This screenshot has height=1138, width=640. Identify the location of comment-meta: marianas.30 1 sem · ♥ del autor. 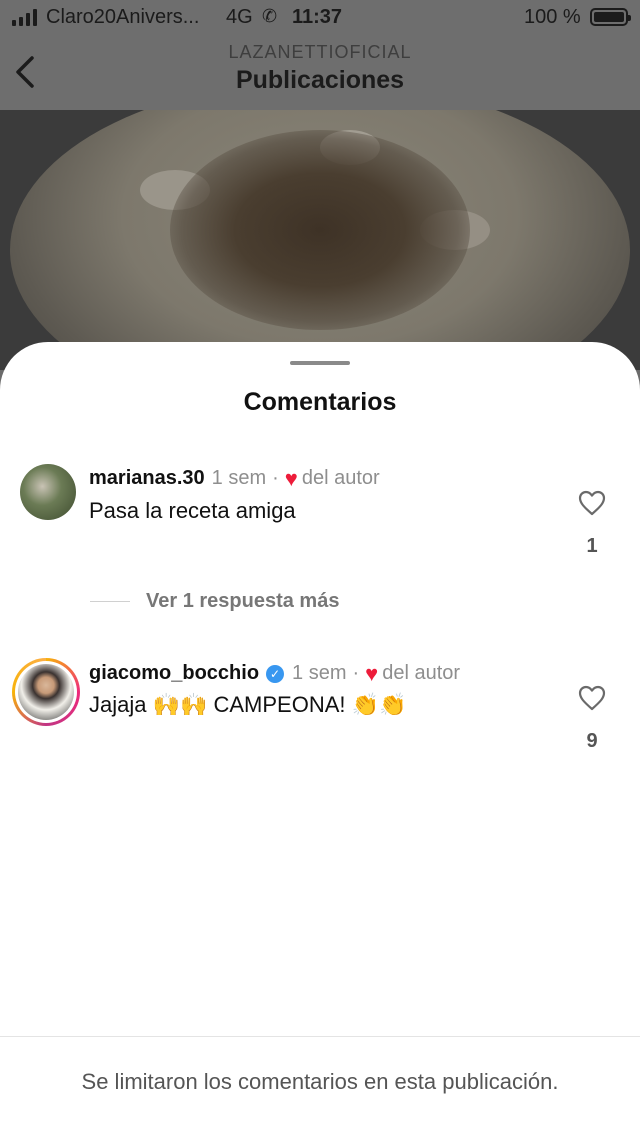
(234, 478).